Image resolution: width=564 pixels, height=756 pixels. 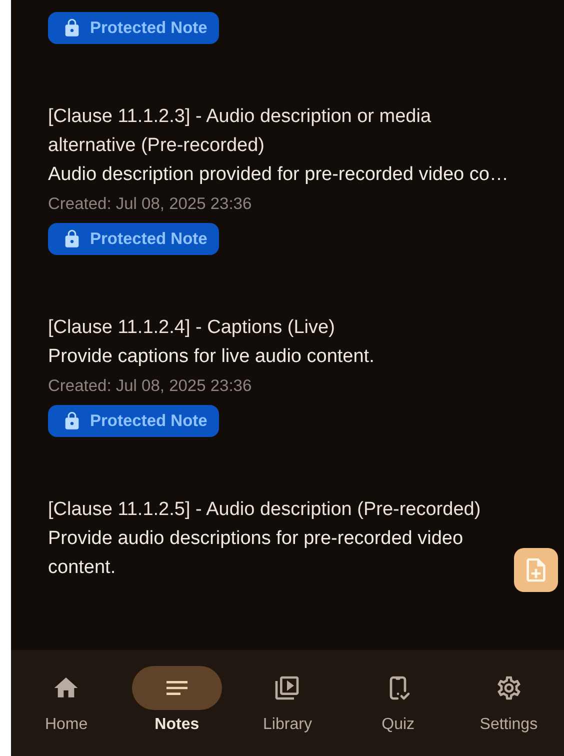 I want to click on library-icon, so click(x=287, y=688).